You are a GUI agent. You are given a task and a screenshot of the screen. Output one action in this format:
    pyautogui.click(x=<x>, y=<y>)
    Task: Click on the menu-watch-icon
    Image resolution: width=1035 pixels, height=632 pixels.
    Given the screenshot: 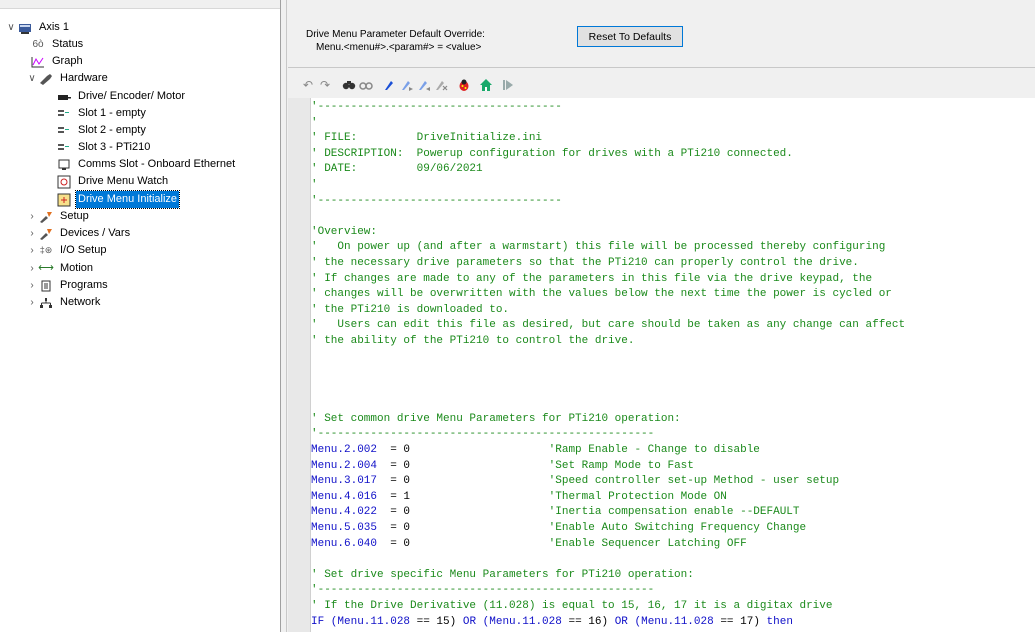 What is the action you would take?
    pyautogui.click(x=64, y=182)
    